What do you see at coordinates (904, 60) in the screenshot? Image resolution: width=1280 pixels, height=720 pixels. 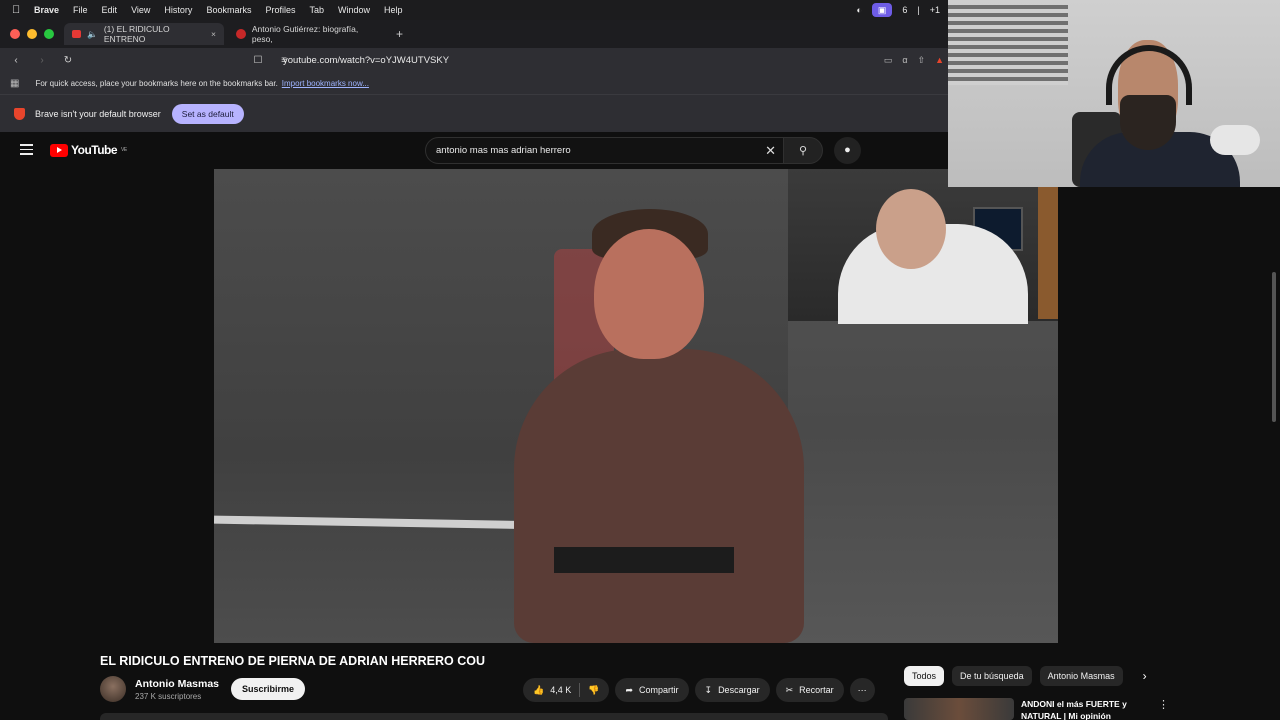 I see `translate-icon: α` at bounding box center [904, 60].